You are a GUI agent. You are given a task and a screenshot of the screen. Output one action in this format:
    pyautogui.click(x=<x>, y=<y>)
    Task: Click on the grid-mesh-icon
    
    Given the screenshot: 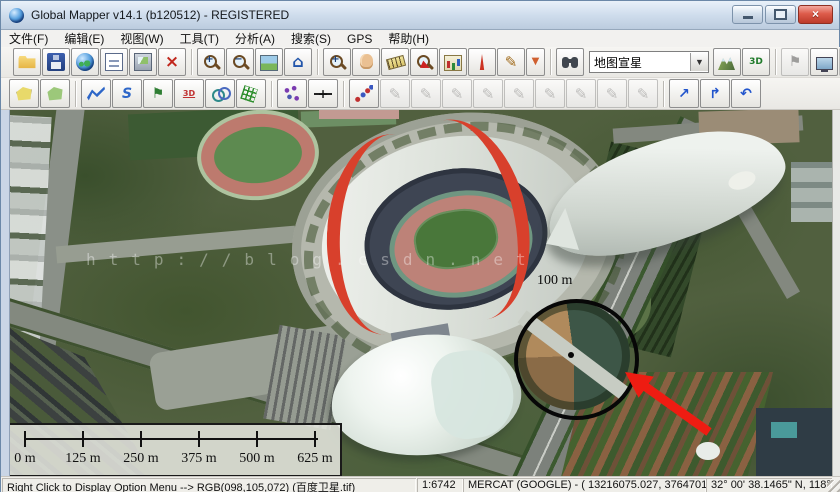 What is the action you would take?
    pyautogui.click(x=250, y=93)
    